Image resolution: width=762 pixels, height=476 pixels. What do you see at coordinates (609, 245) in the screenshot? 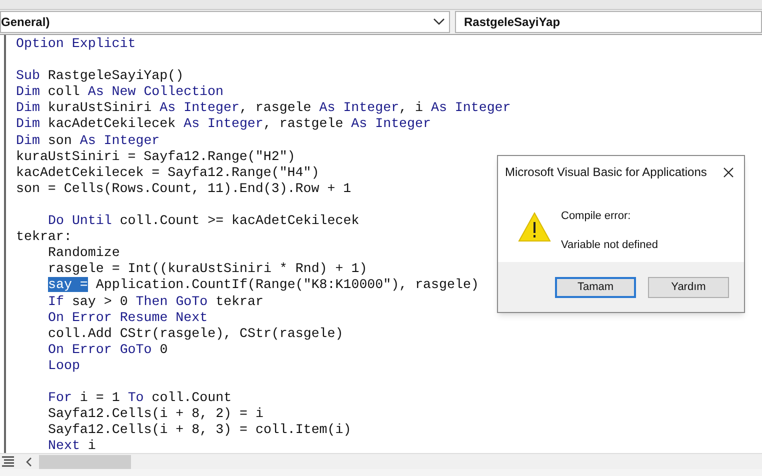
I see `error-message: Variable not defined` at bounding box center [609, 245].